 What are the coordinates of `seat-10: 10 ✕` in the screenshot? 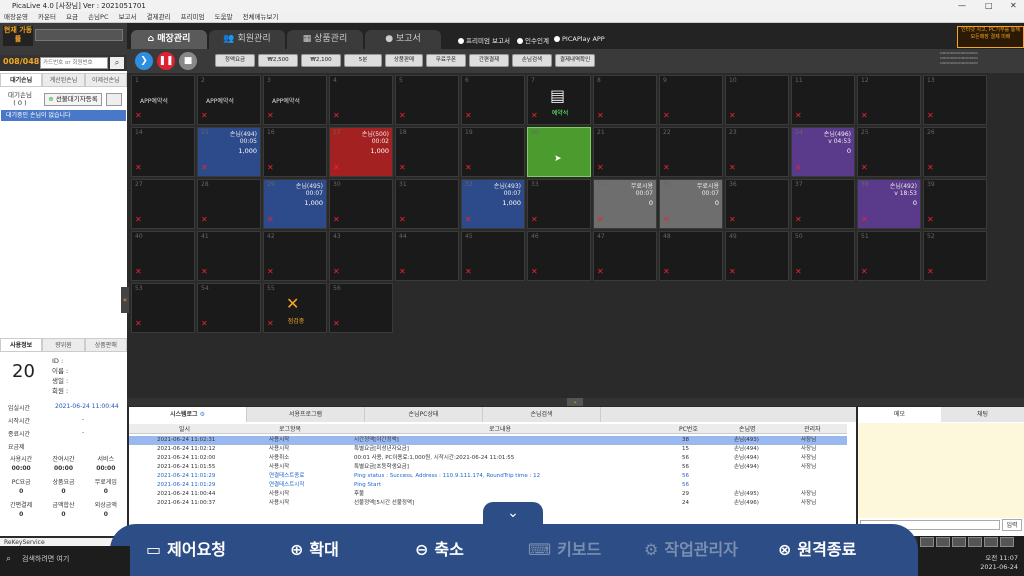 It's located at (757, 100).